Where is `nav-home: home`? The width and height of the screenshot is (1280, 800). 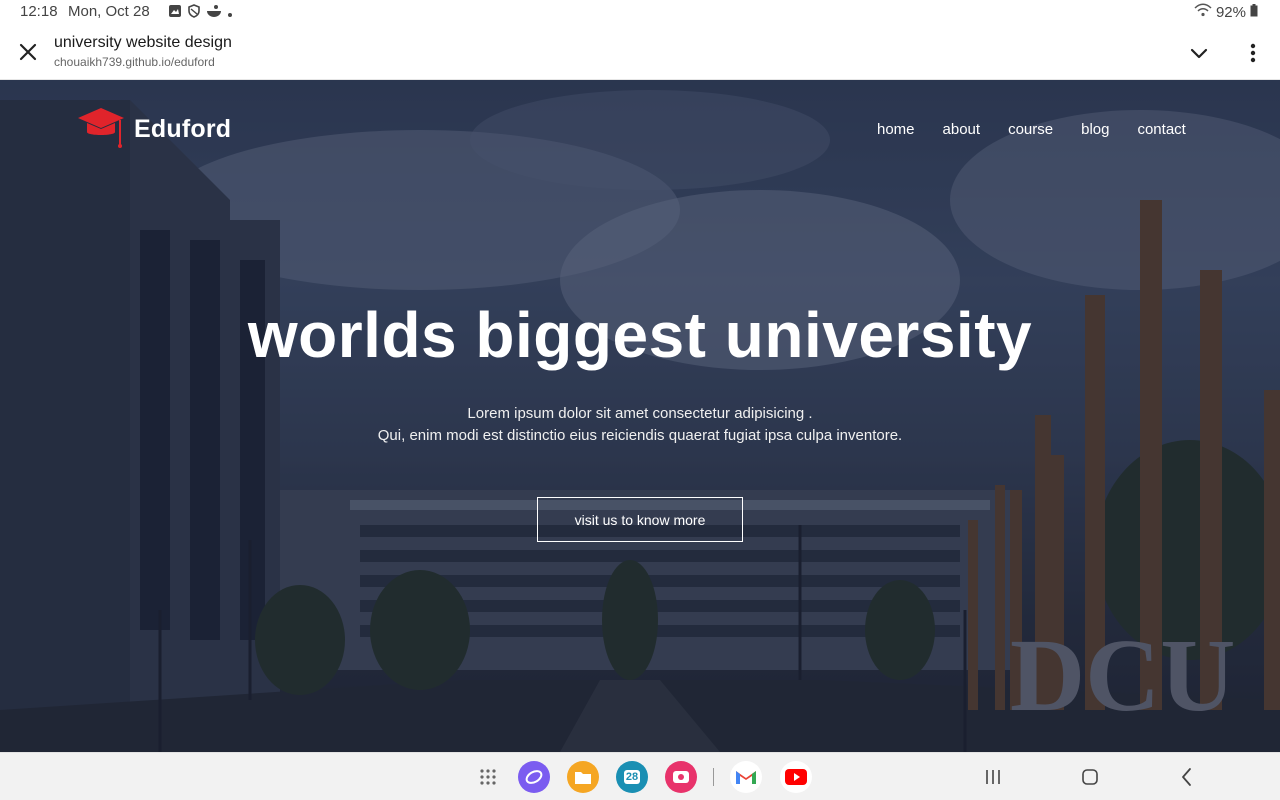 nav-home: home is located at coordinates (896, 129).